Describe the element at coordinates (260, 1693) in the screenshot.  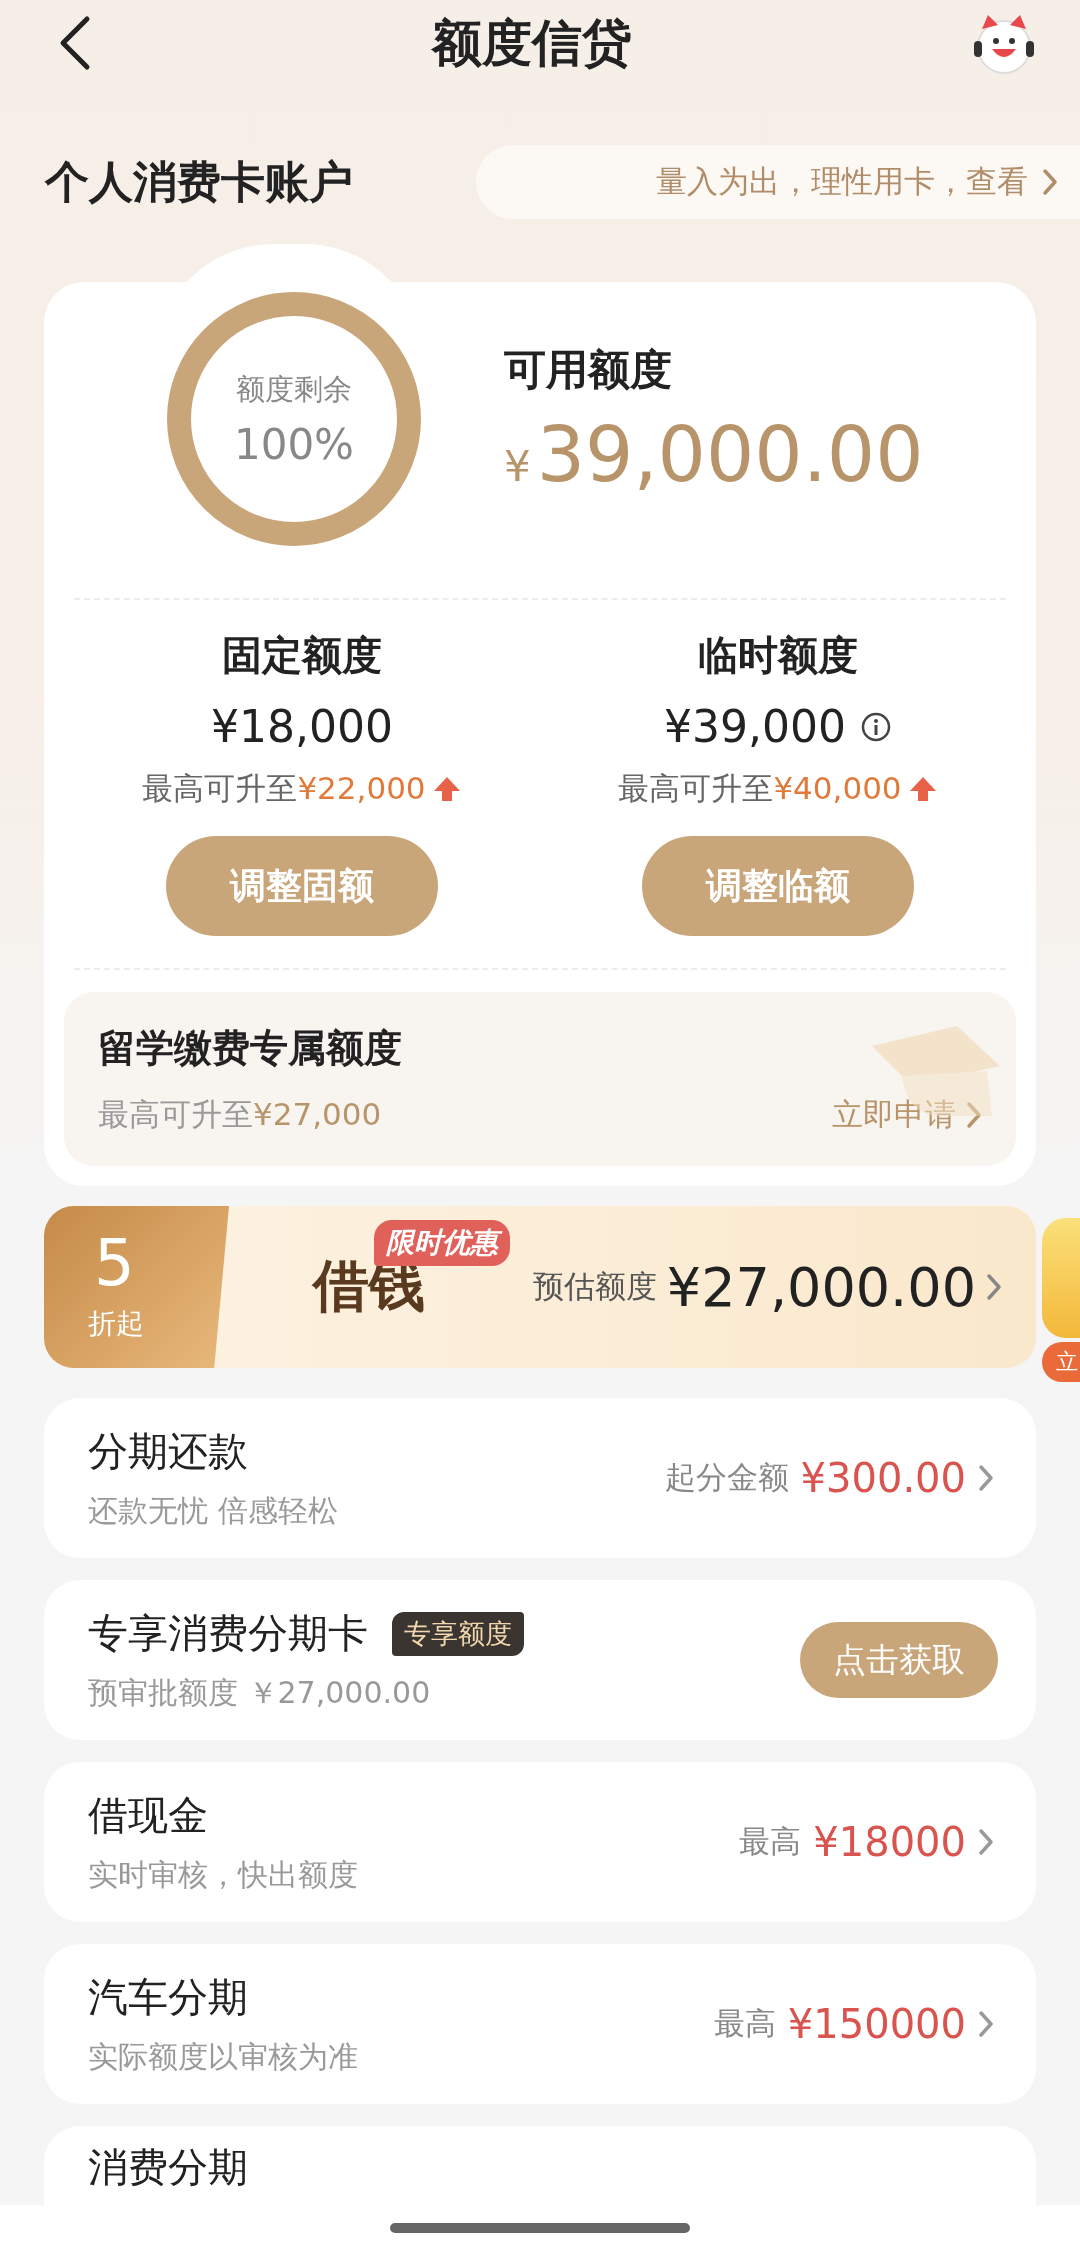
I see `service-subtitle: 预审批额度 ￥27,000.00` at that location.